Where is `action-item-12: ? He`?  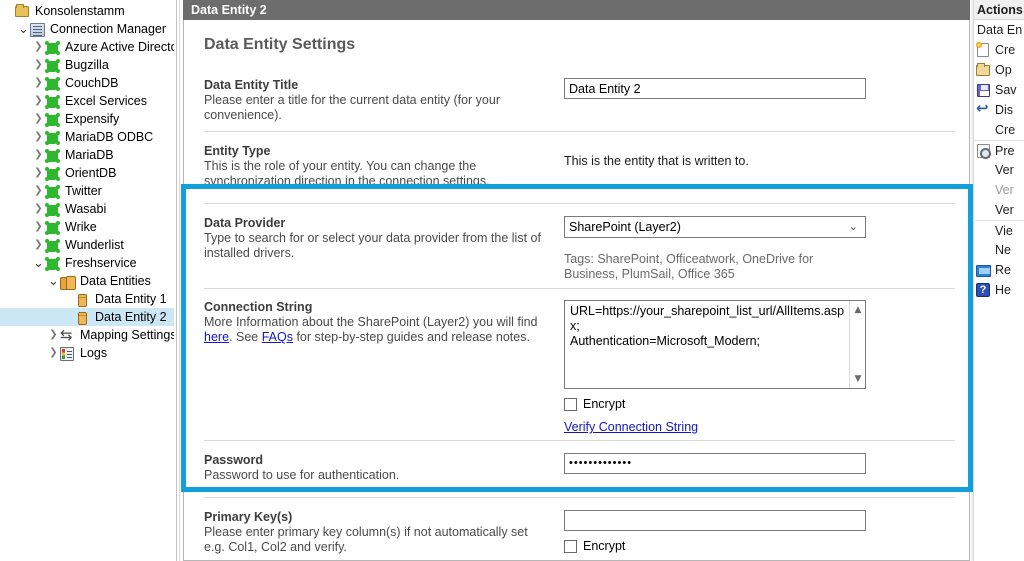 action-item-12: ? He is located at coordinates (997, 290).